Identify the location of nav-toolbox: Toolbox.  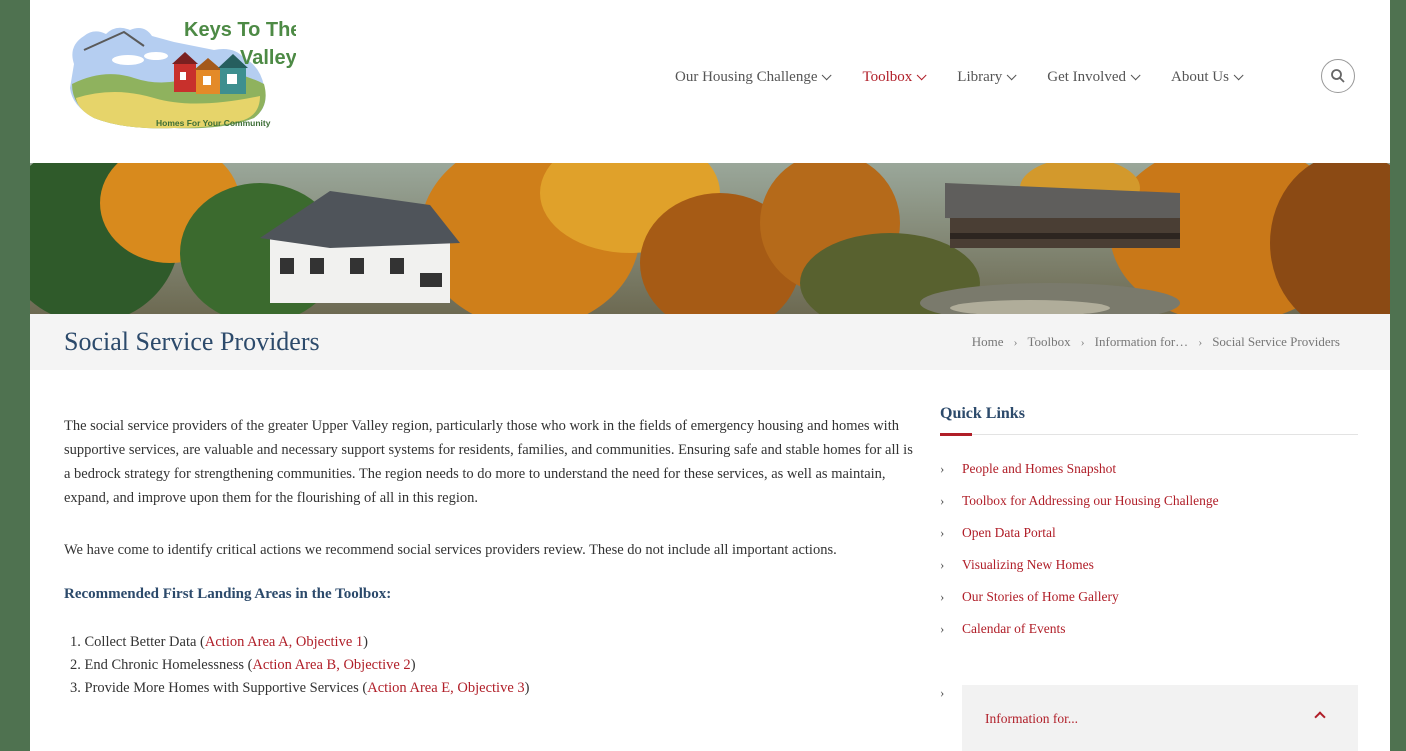
(894, 77).